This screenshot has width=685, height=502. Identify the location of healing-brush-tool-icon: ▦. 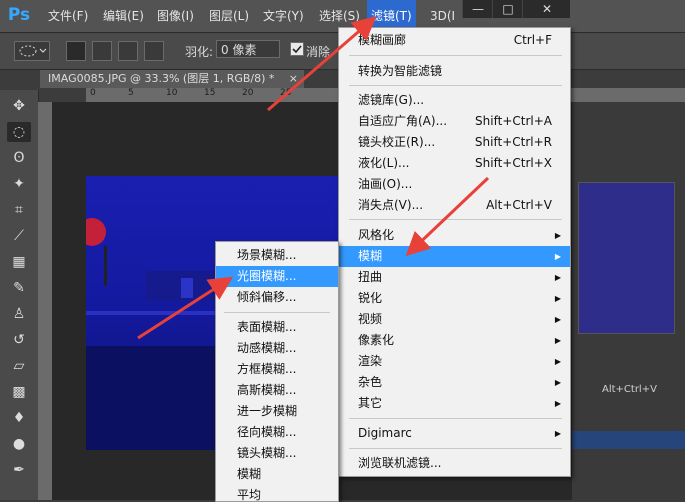
(19, 262).